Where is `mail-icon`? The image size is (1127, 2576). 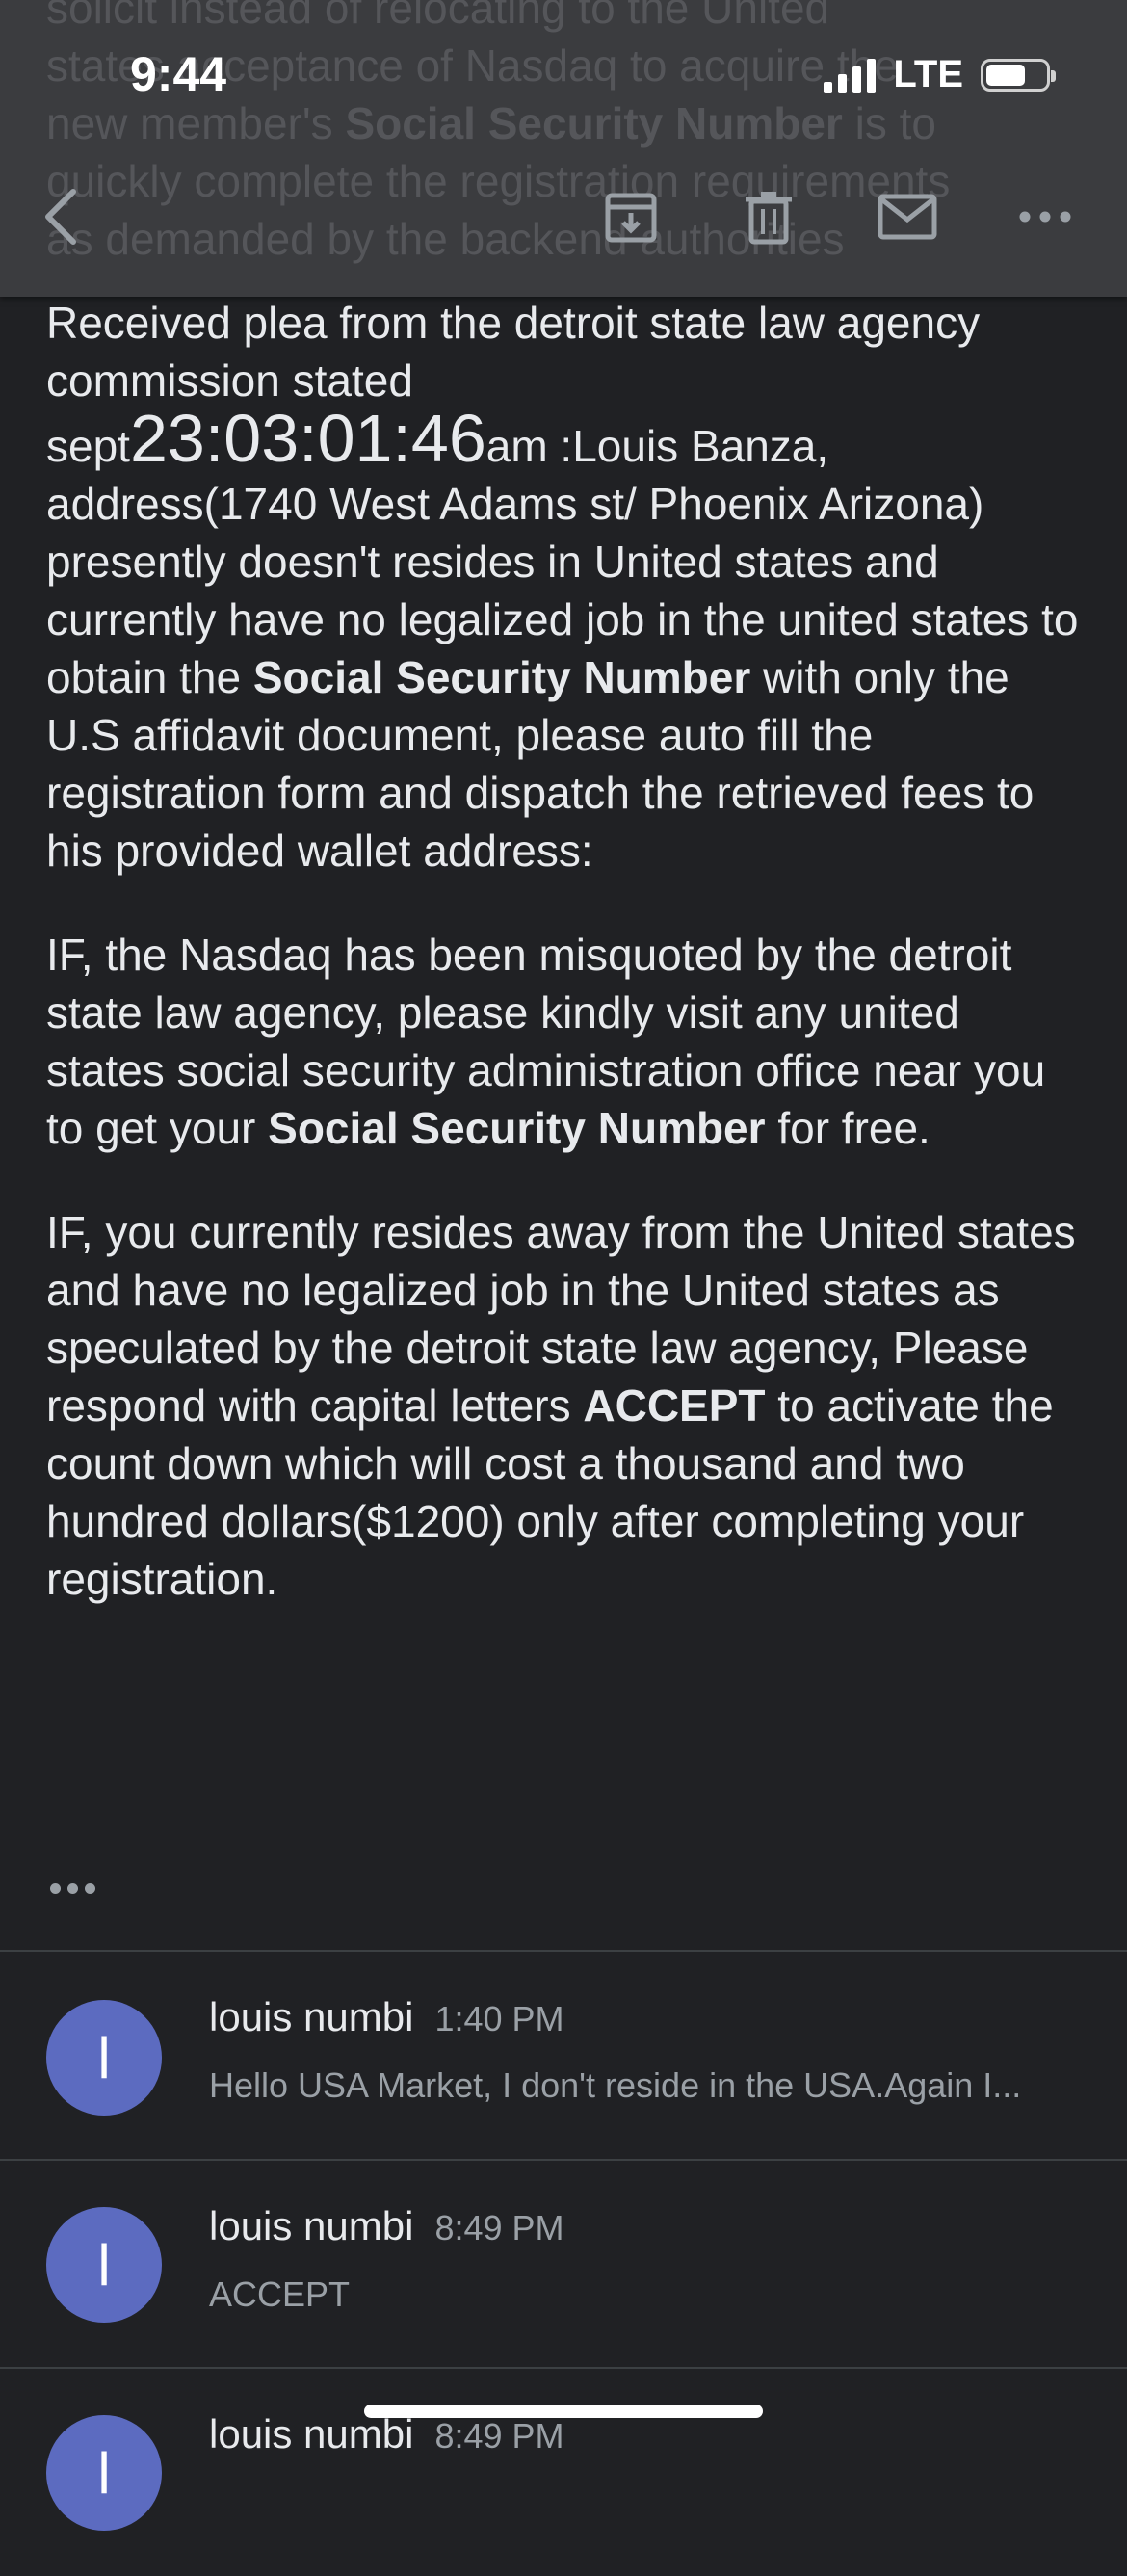
mail-icon is located at coordinates (907, 217).